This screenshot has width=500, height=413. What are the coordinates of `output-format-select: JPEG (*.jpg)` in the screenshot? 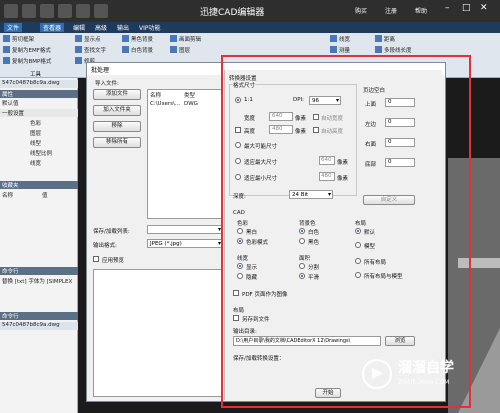 It's located at (185, 243).